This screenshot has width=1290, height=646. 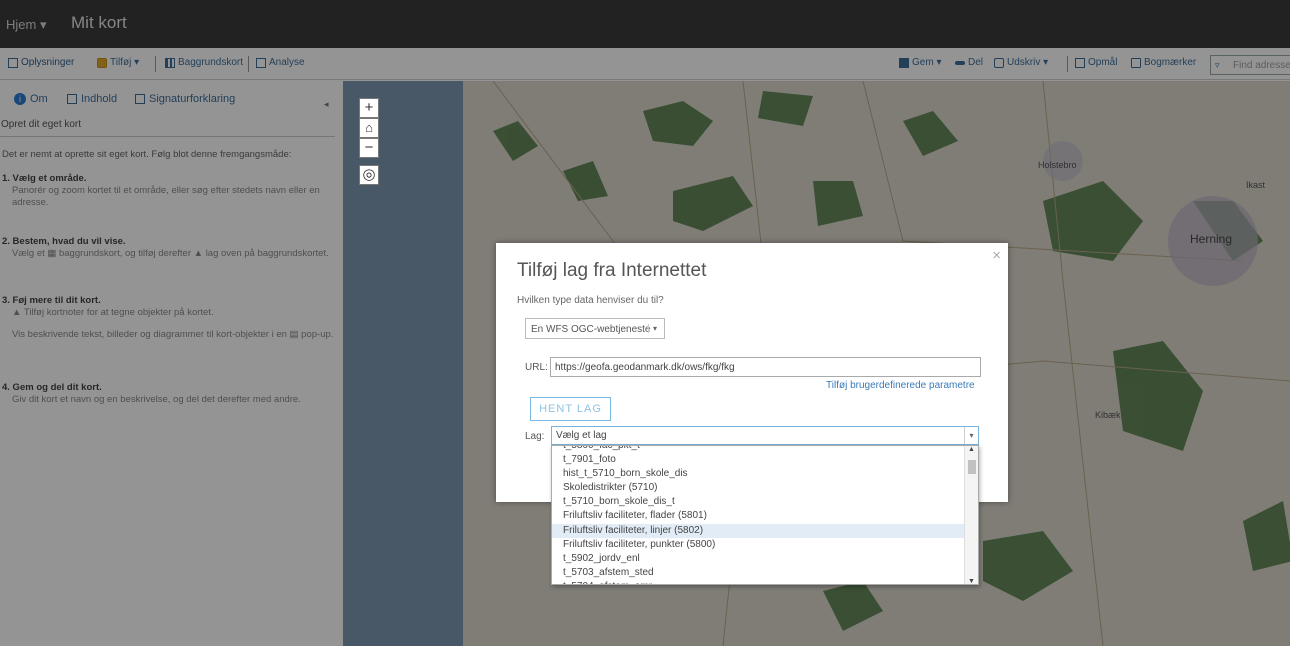 I want to click on zoom-in-button: +, so click(x=369, y=108).